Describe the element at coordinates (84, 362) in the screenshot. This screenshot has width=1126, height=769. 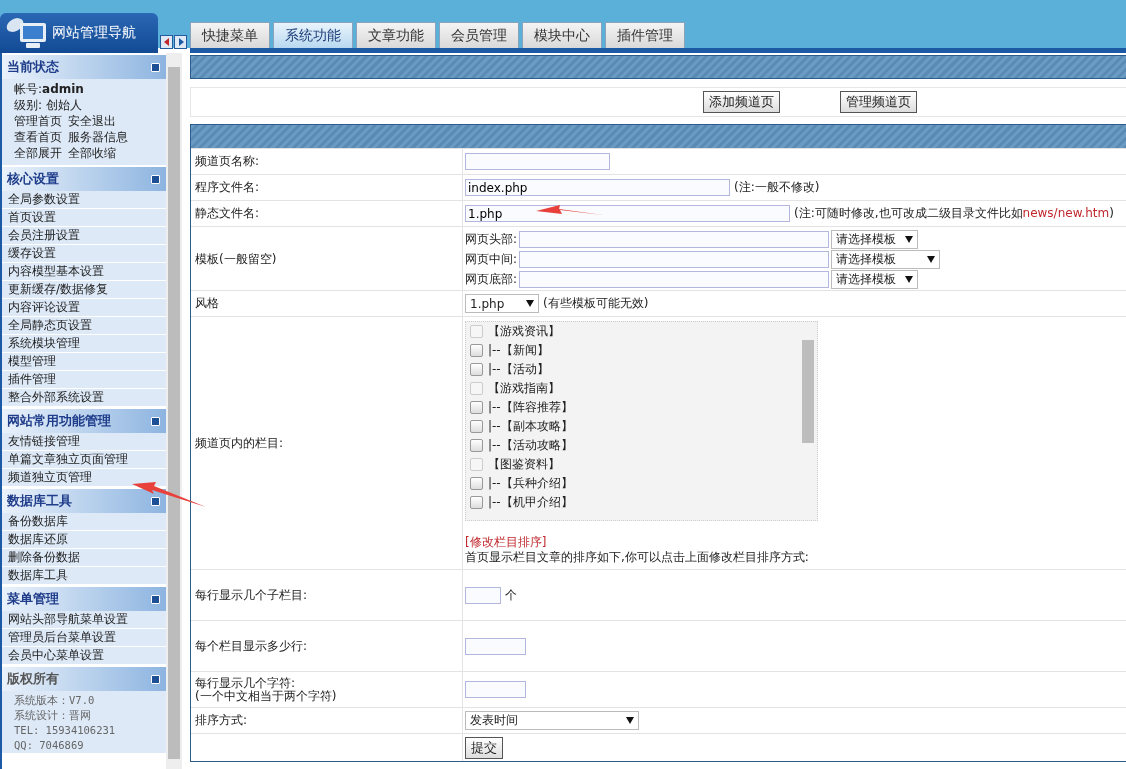
I see `sidebar-item: 模型管理` at that location.